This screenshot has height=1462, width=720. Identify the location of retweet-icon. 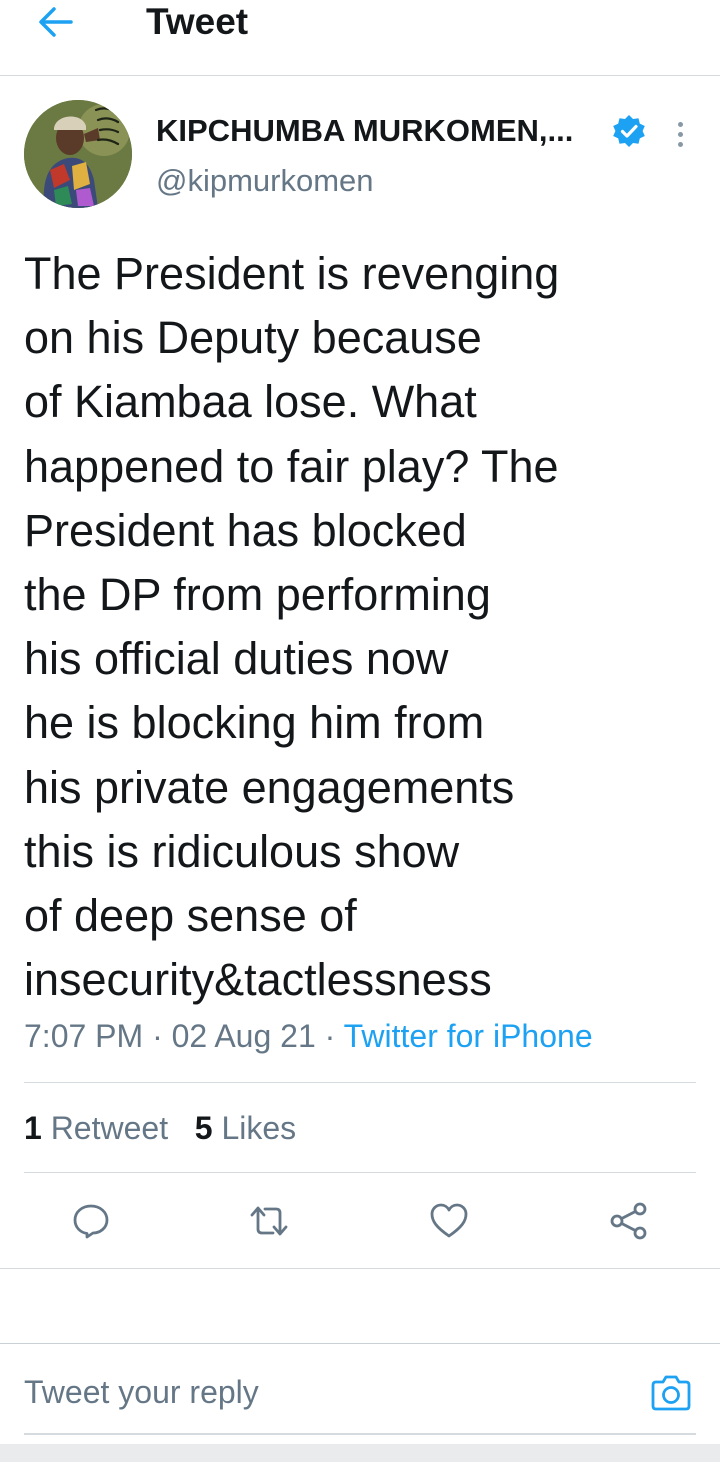
(269, 1221).